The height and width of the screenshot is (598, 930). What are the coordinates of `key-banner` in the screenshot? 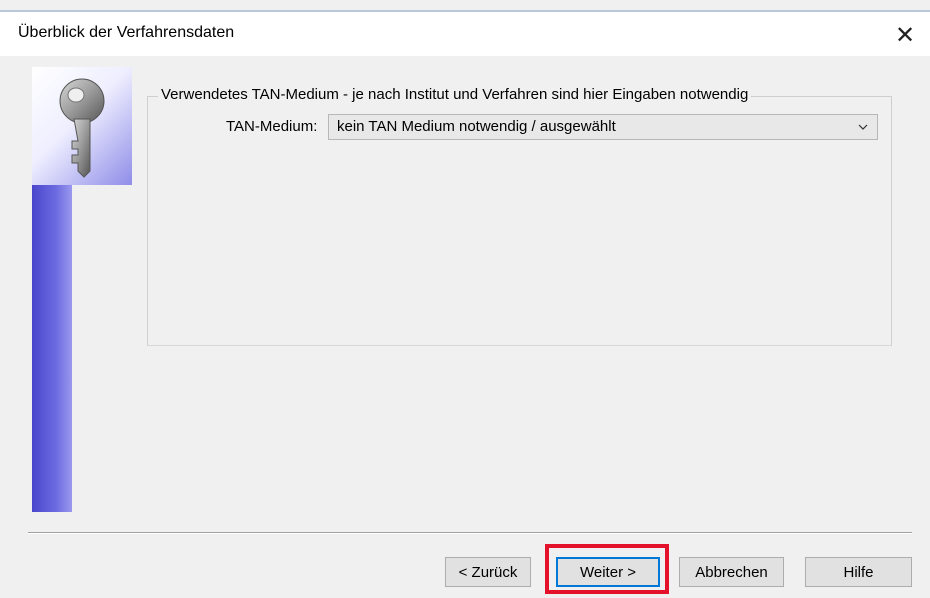 It's located at (82, 126).